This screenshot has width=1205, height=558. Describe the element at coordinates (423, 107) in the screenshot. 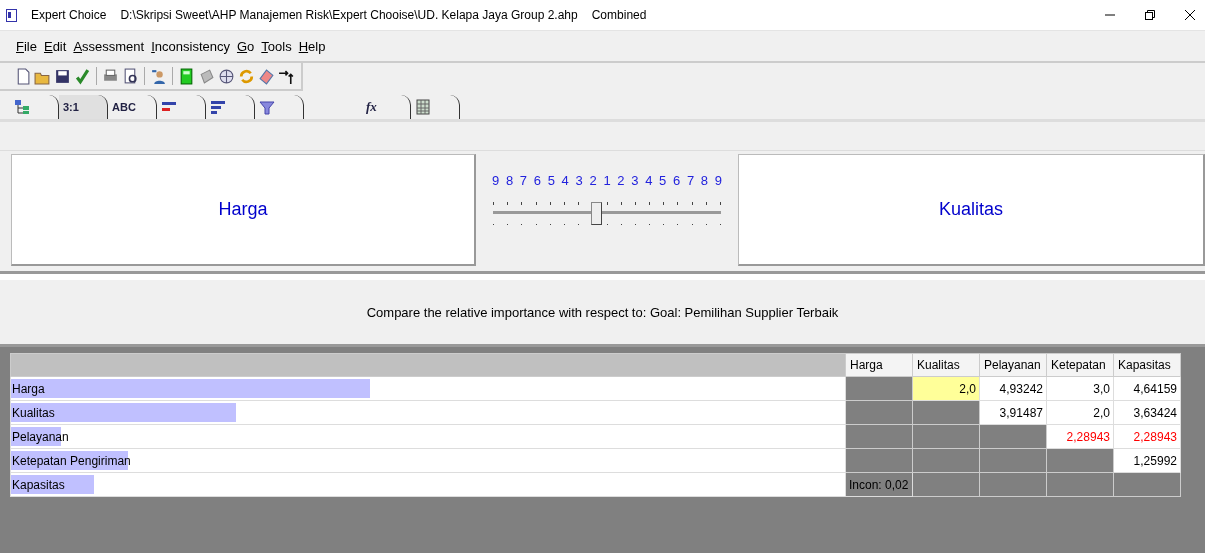

I see `spreadsheet-icon` at that location.